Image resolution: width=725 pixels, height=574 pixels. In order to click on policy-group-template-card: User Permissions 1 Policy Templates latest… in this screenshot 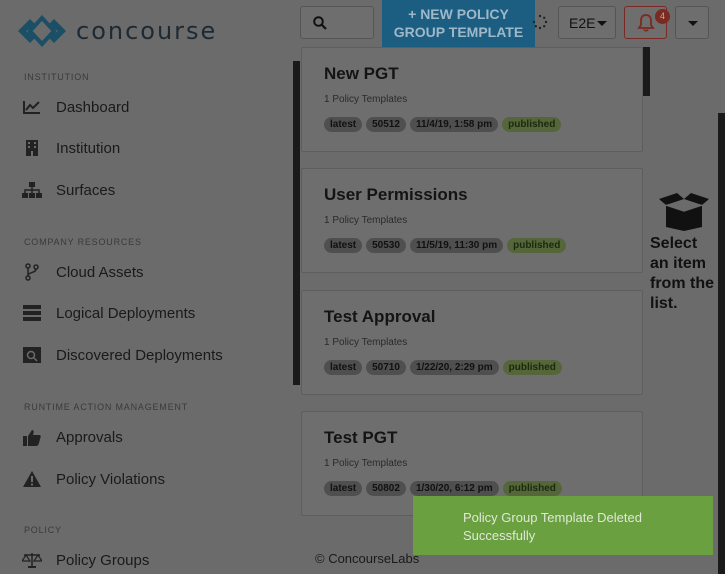, I will do `click(472, 220)`.